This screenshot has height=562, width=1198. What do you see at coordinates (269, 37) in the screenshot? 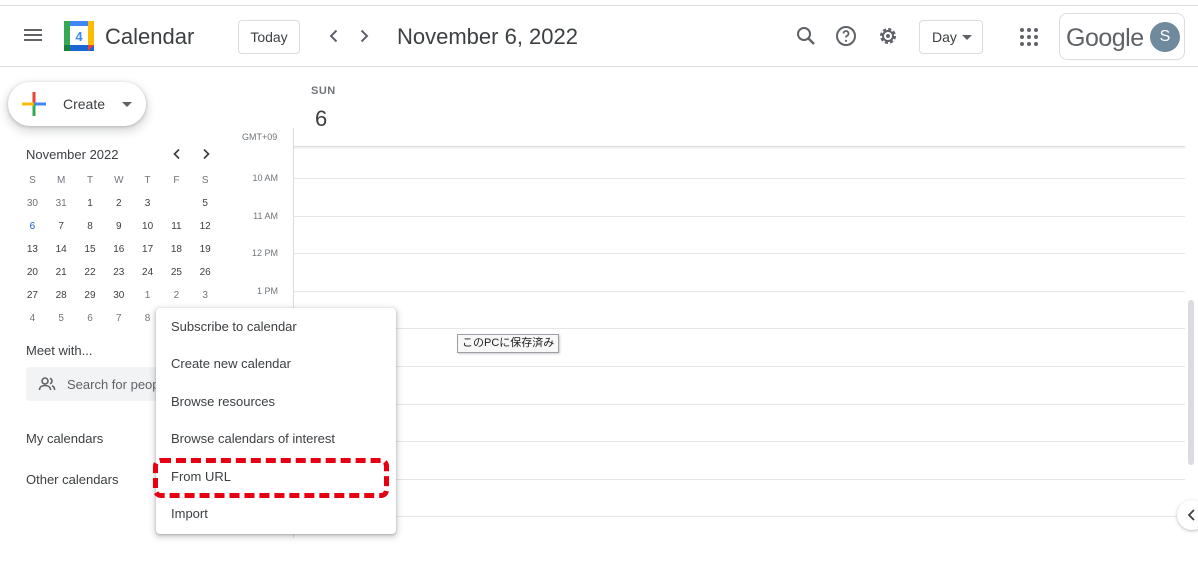
I see `today-button: Today` at bounding box center [269, 37].